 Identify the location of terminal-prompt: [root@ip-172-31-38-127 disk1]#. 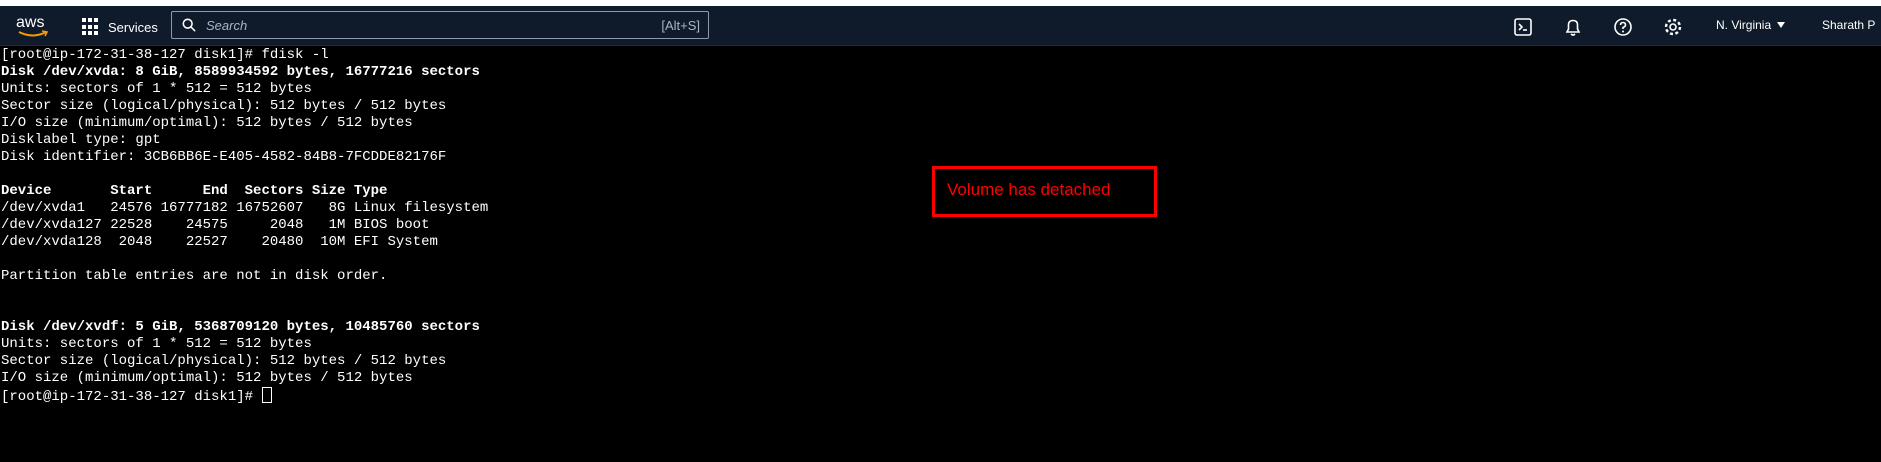
(131, 397).